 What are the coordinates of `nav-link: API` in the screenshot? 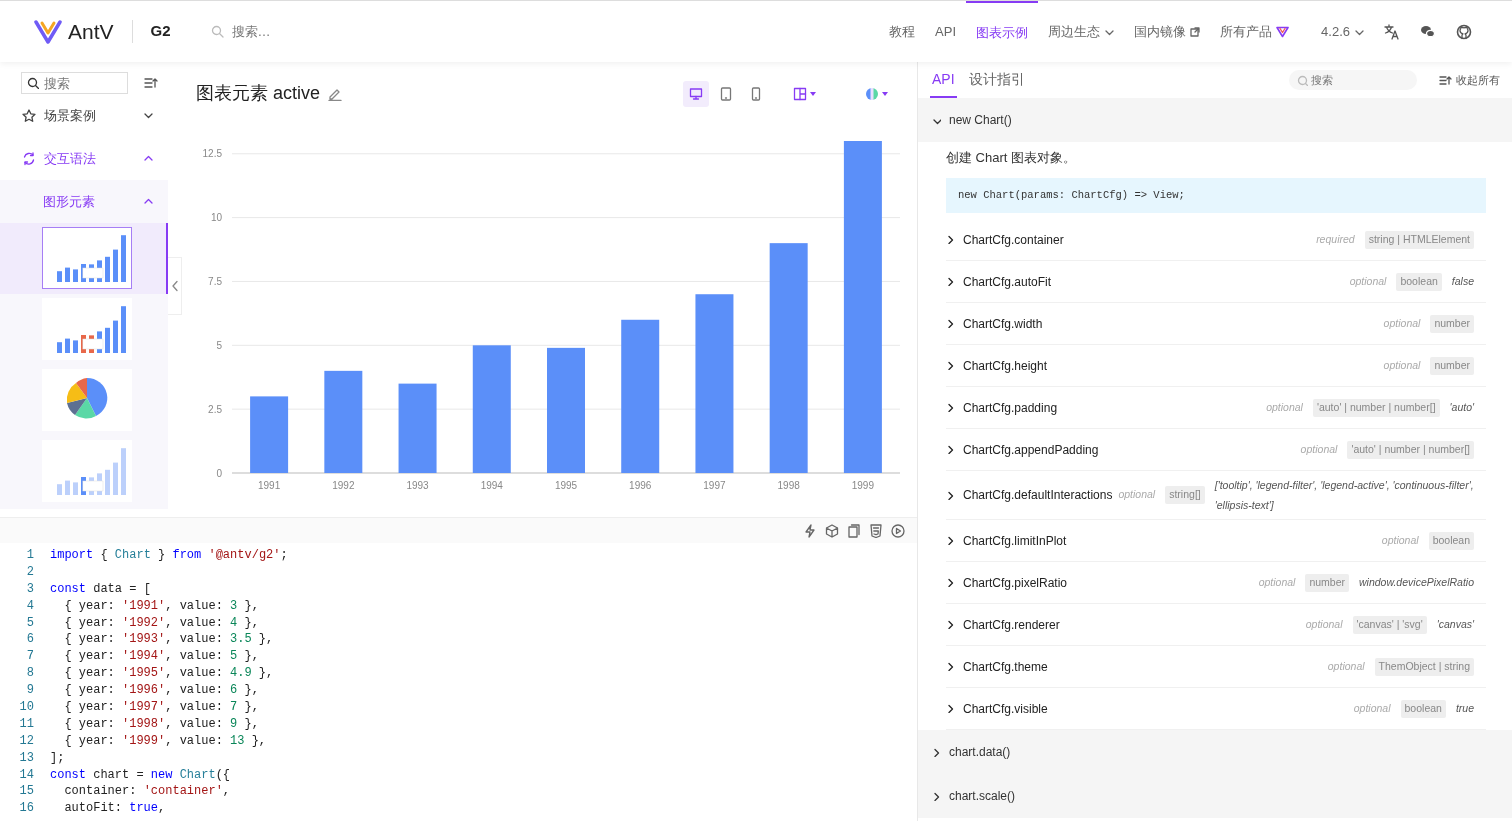 It's located at (946, 31).